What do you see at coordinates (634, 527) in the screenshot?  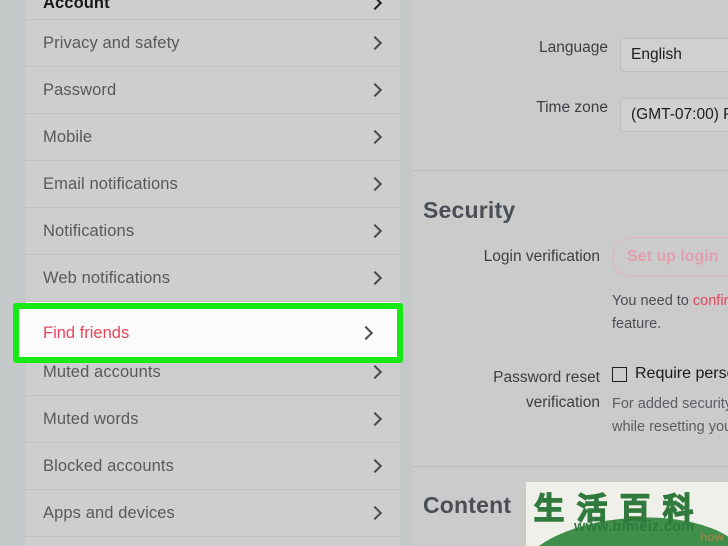 I see `watermark-url: www.bimeiz.com` at bounding box center [634, 527].